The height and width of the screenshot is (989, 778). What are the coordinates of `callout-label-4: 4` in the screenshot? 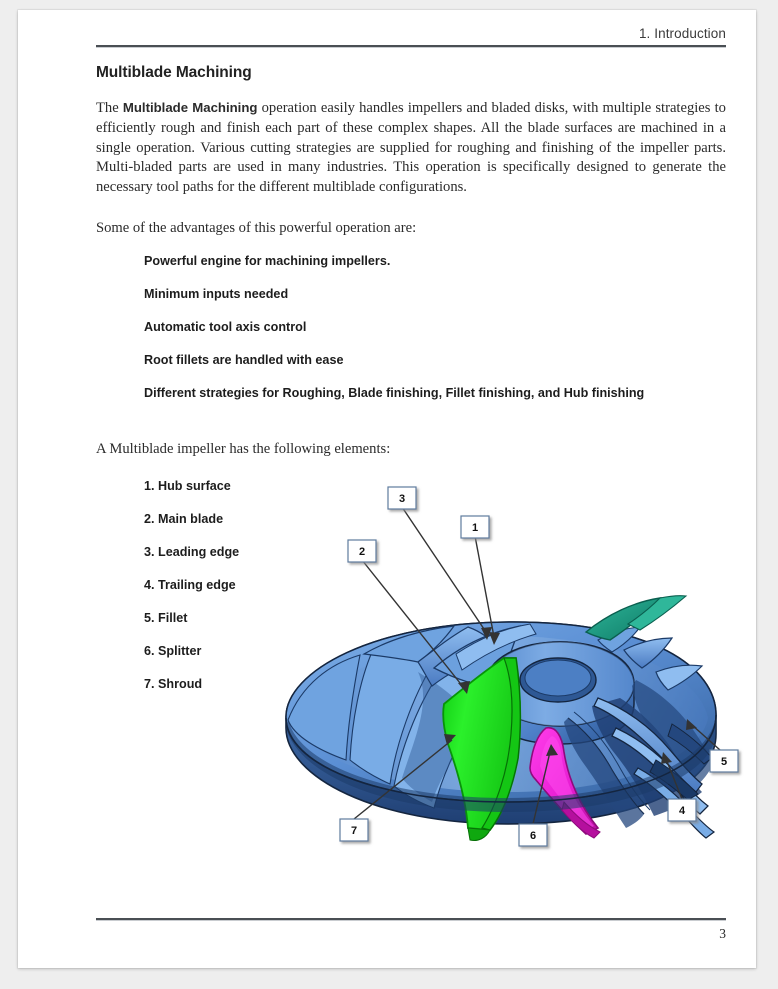 It's located at (682, 811).